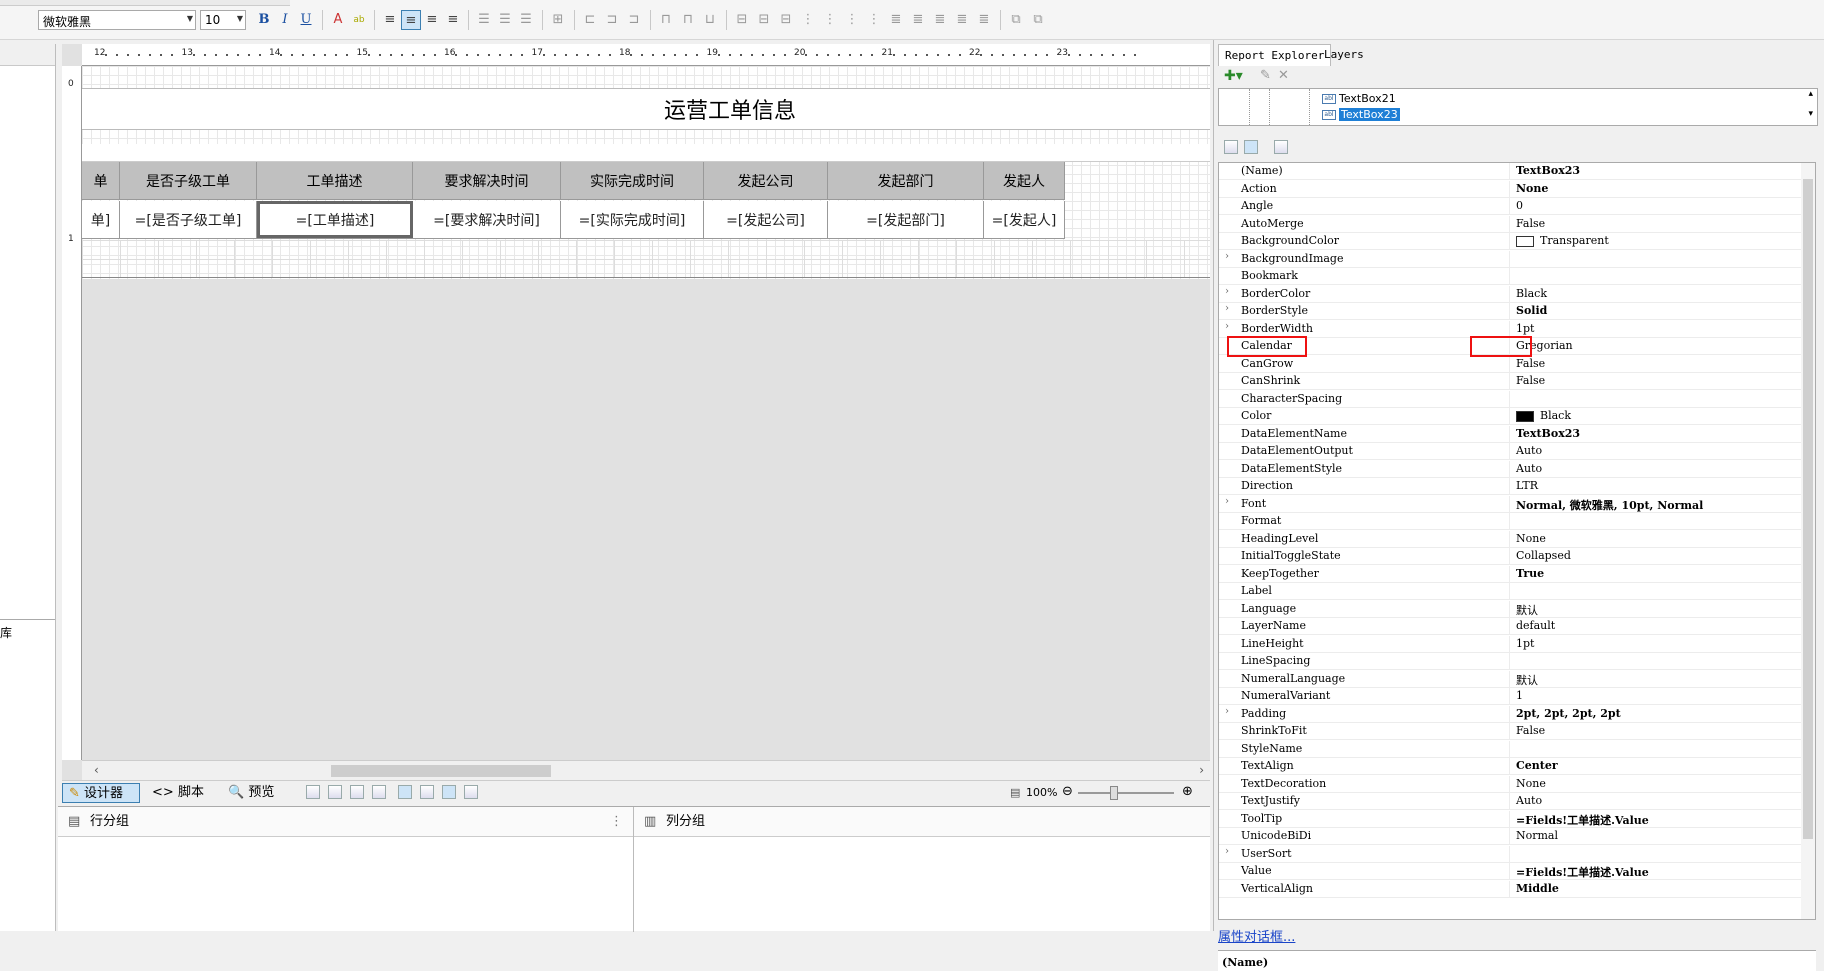  I want to click on h-spacing-inc-icon: ⋮, so click(830, 20).